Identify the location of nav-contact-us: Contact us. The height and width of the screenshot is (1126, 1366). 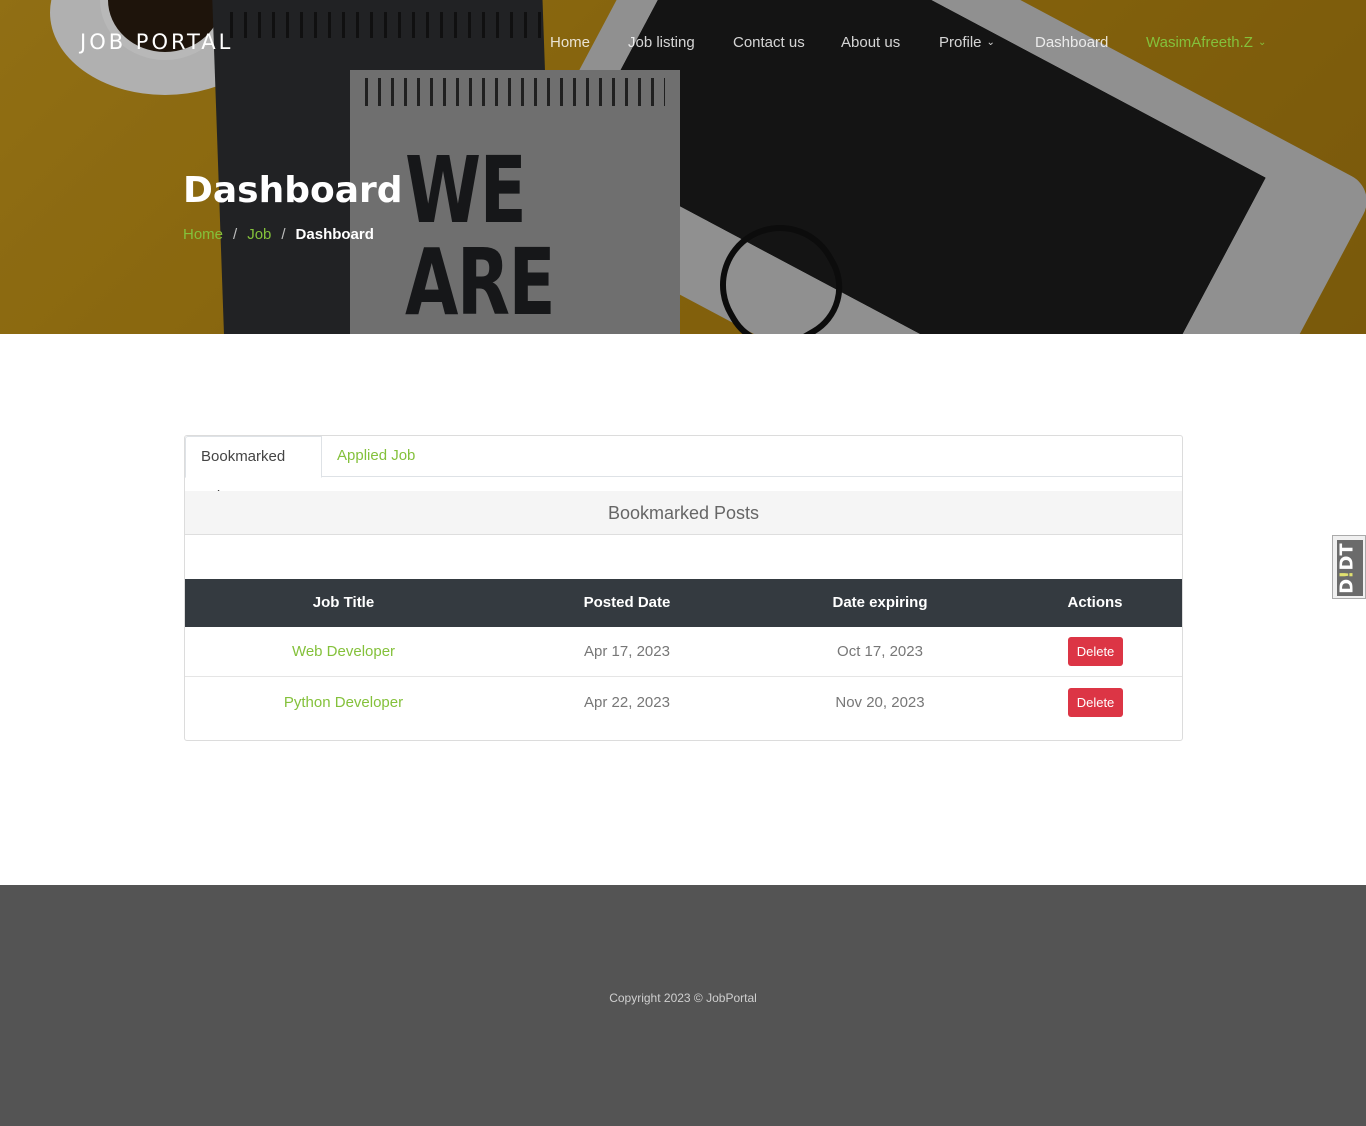
(769, 42).